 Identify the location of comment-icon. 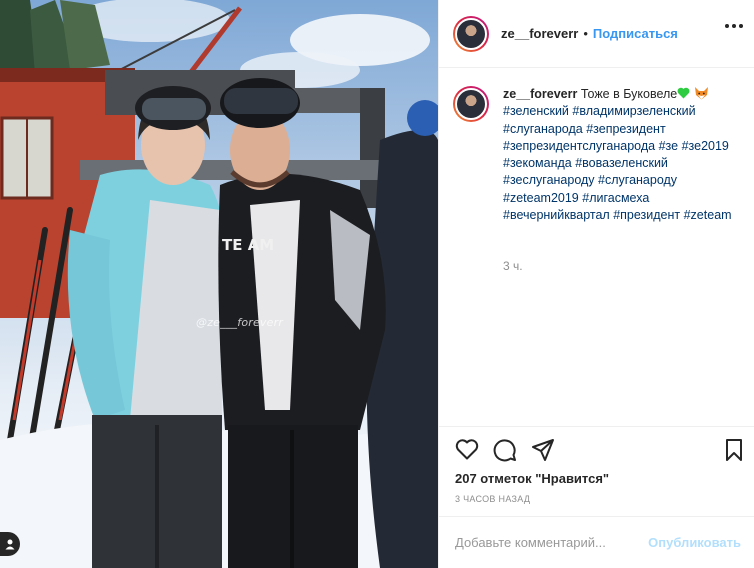
(505, 450).